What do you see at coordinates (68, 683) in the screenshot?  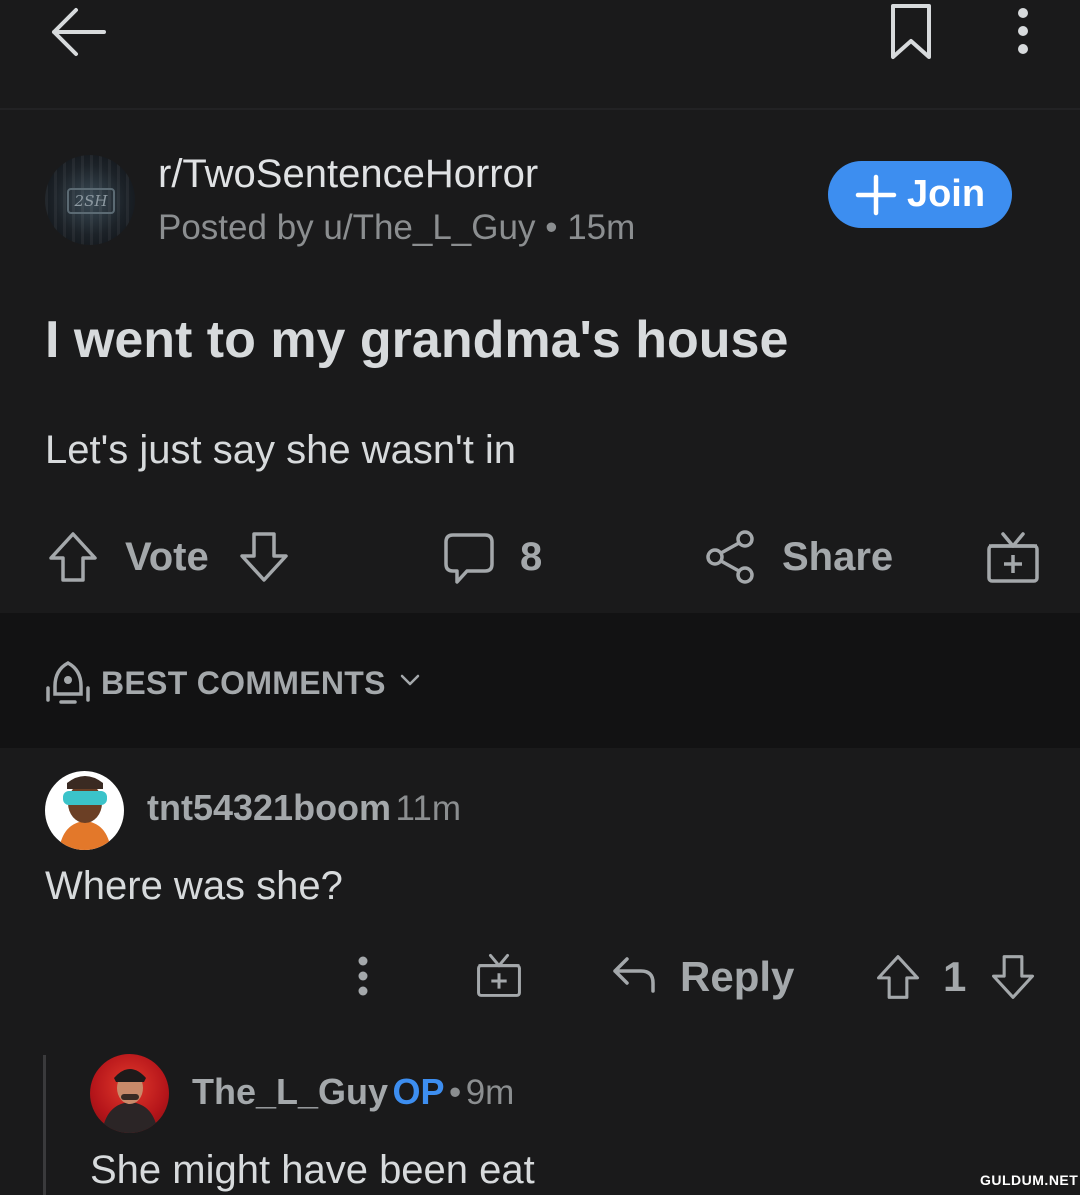 I see `rocket-icon` at bounding box center [68, 683].